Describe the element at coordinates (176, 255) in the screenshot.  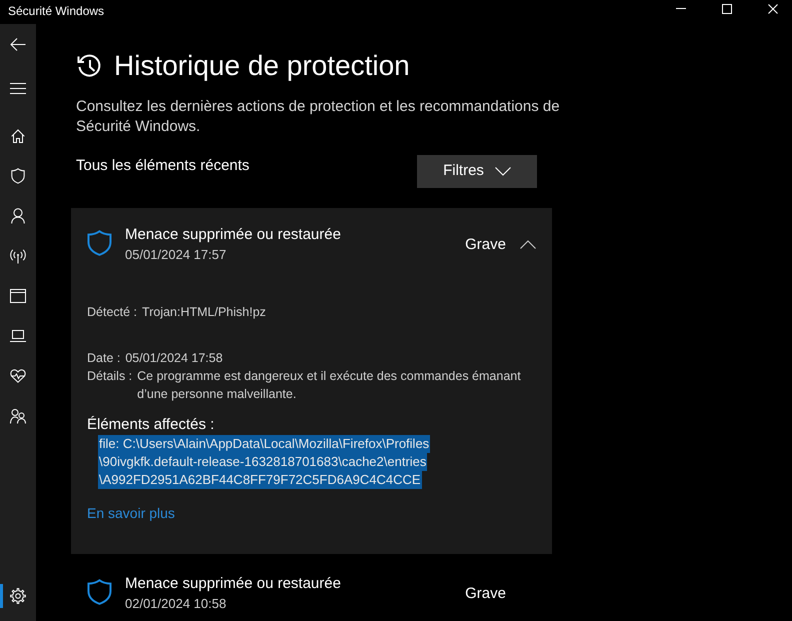
I see `threat-timestamp: 05/01/2024 17:57` at that location.